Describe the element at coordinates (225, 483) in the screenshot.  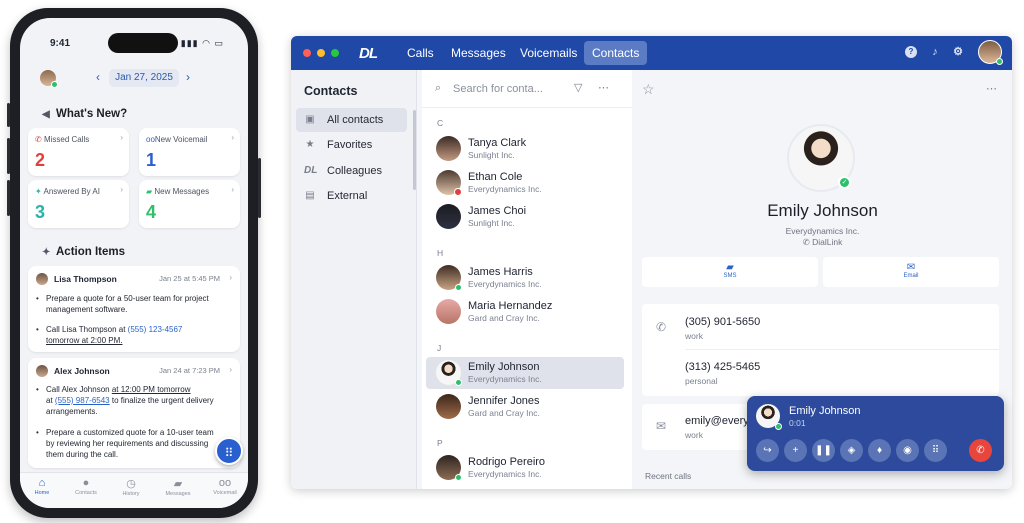
I see `voicemail-icon: oo` at that location.